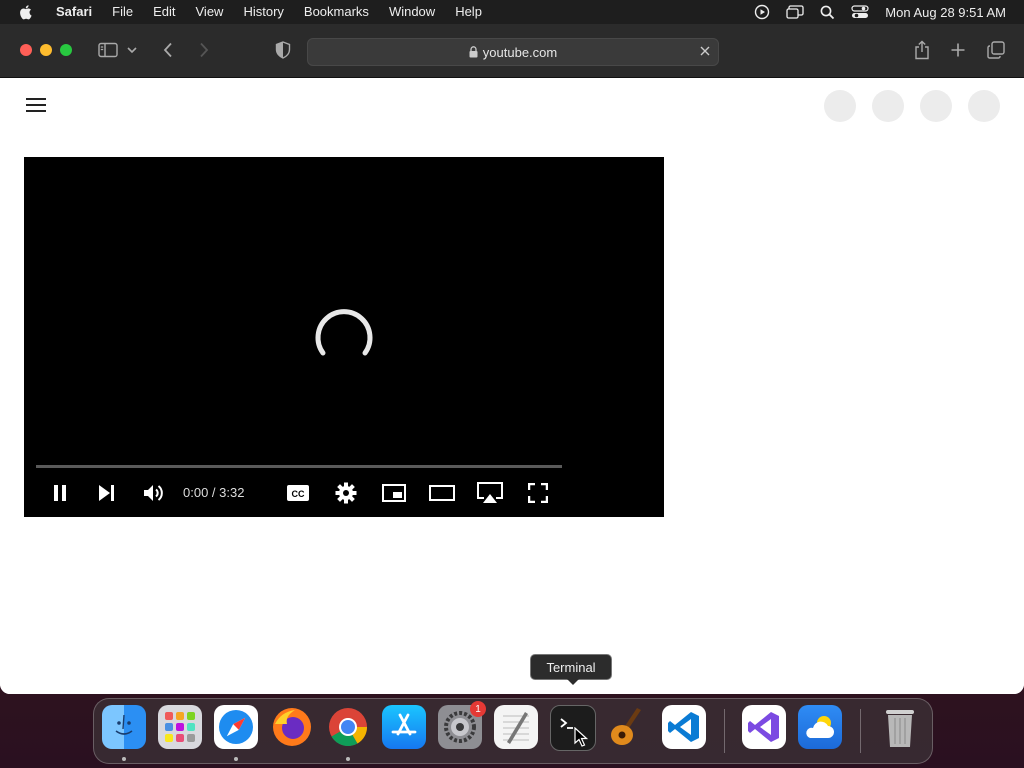 This screenshot has width=1024, height=768. What do you see at coordinates (705, 51) in the screenshot?
I see `clear-url-icon` at bounding box center [705, 51].